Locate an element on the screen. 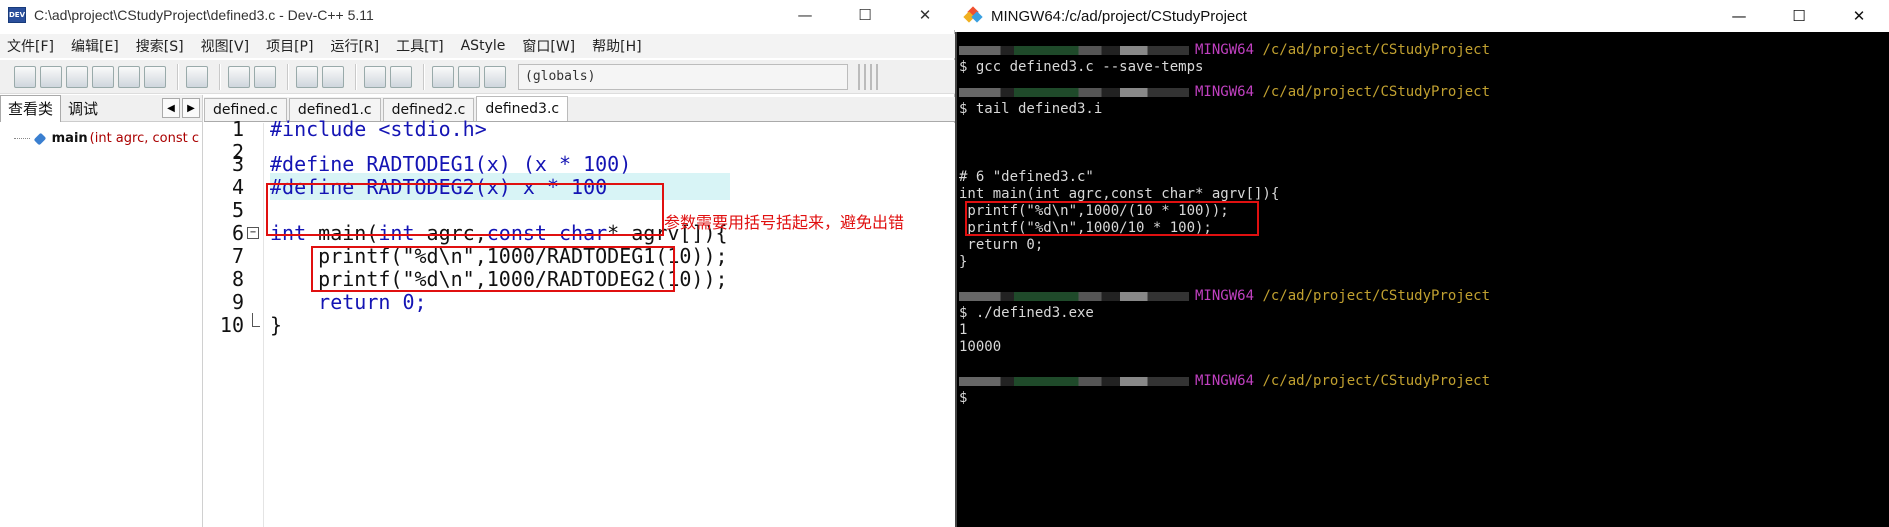 This screenshot has height=527, width=1889. code-text: } is located at coordinates (276, 324).